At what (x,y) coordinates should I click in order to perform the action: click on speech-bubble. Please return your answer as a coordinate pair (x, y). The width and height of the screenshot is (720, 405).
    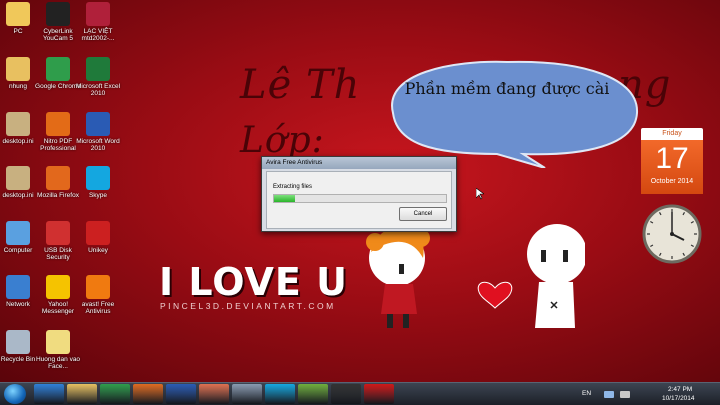
    Looking at the image, I should click on (515, 114).